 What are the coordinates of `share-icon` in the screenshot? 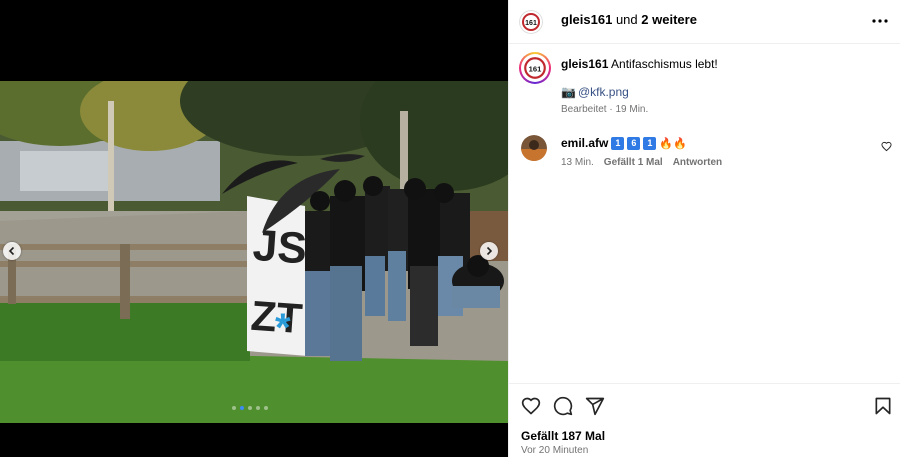 It's located at (595, 406).